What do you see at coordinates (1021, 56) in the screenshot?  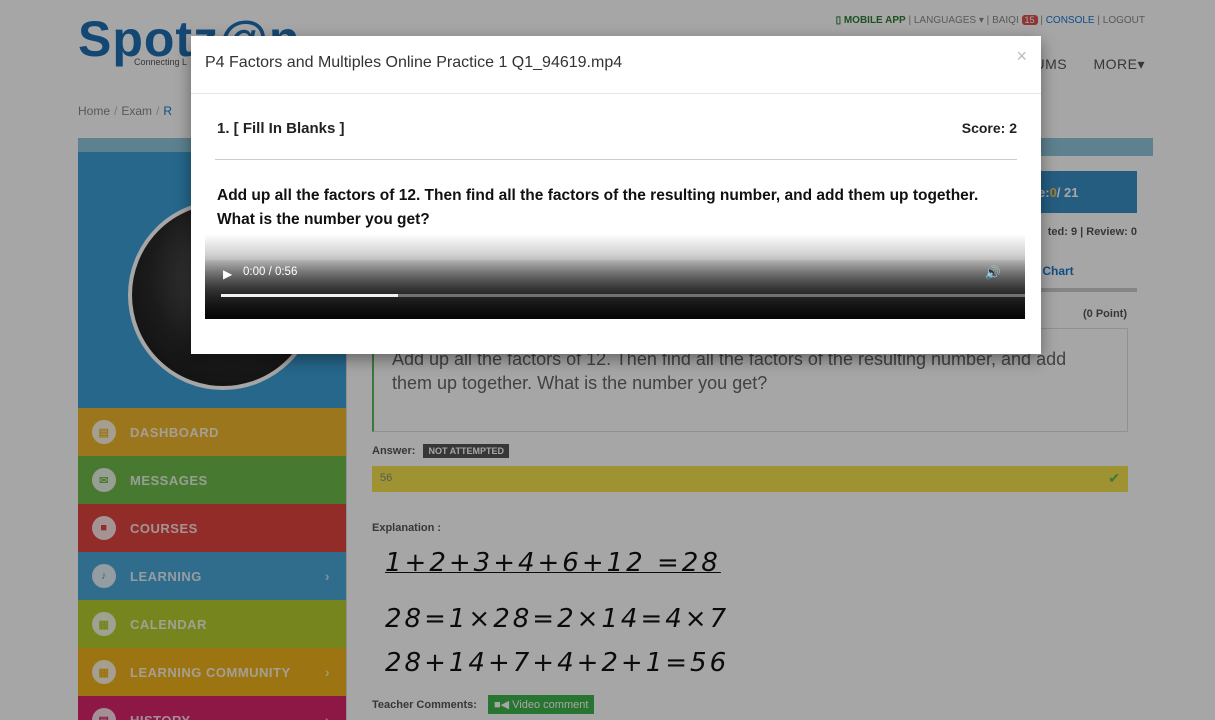 I see `close-icon: ×` at bounding box center [1021, 56].